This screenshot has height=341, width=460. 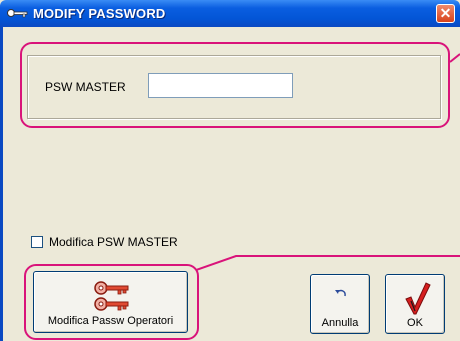 What do you see at coordinates (99, 13) in the screenshot?
I see `window-title: MODIFY PASSWORD` at bounding box center [99, 13].